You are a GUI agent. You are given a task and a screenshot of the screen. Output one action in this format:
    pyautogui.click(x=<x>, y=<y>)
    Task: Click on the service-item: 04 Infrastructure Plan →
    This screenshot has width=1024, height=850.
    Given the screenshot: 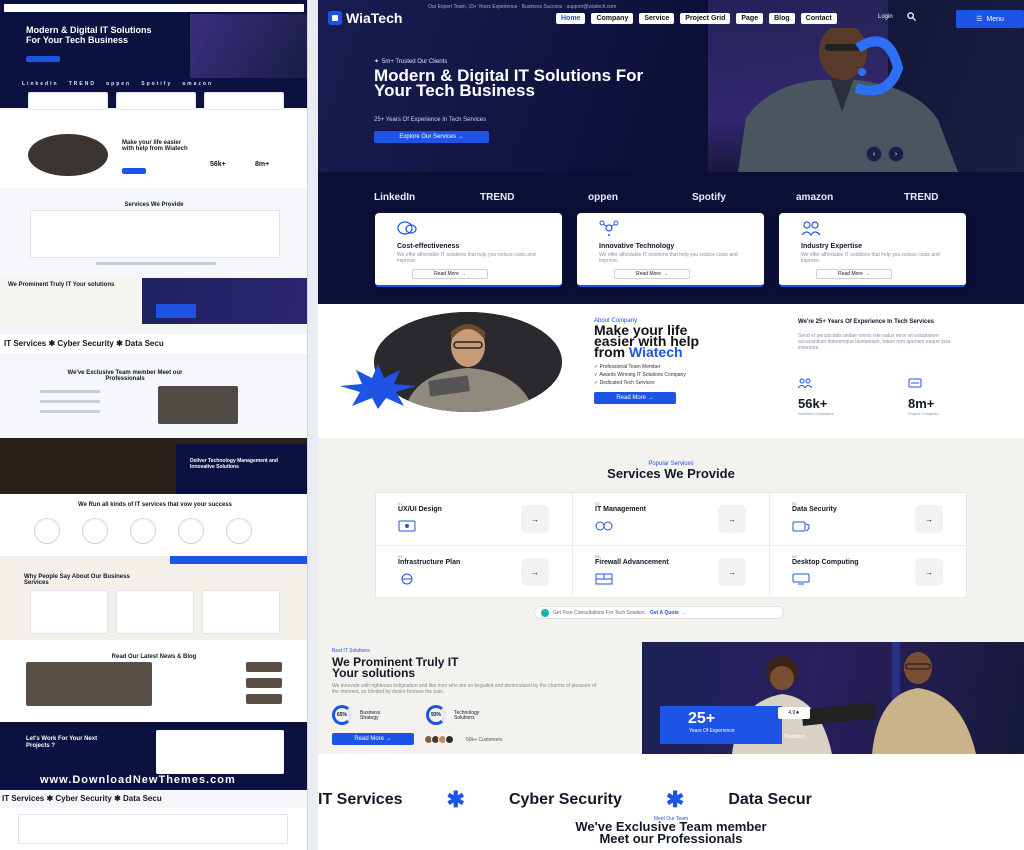 What is the action you would take?
    pyautogui.click(x=474, y=572)
    